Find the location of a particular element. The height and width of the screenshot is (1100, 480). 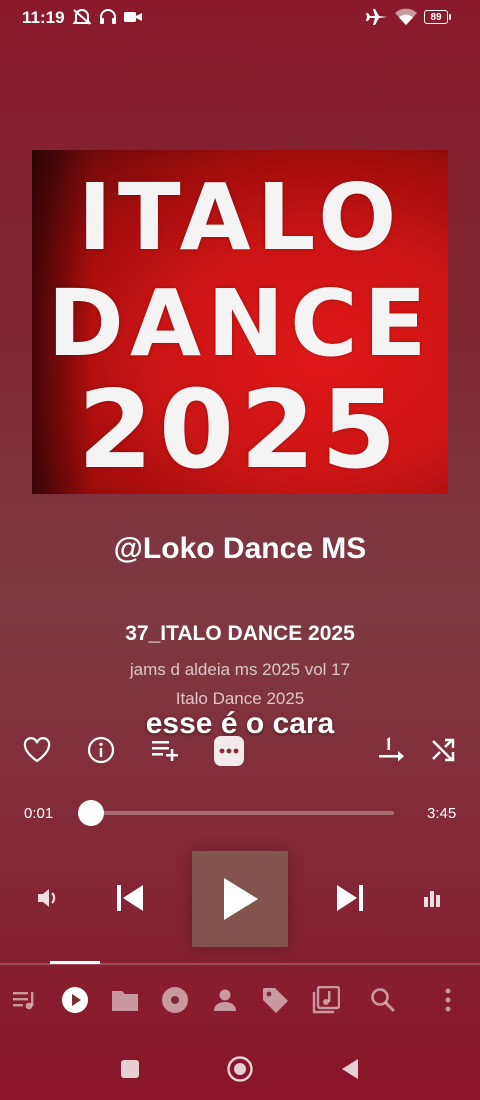

queue-icon is located at coordinates (25, 1000).